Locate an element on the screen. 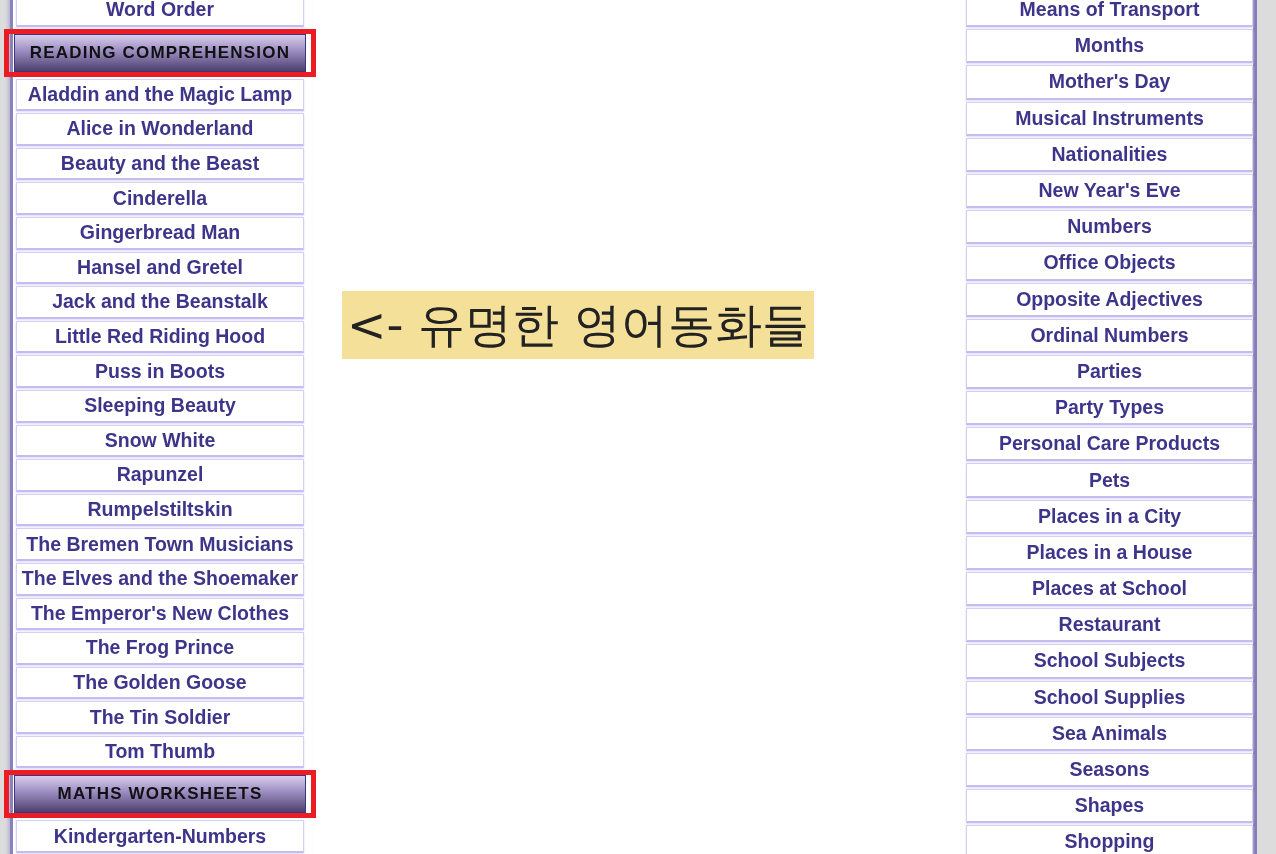 This screenshot has height=854, width=1276. menu-link: Little Red Riding Hood is located at coordinates (160, 337).